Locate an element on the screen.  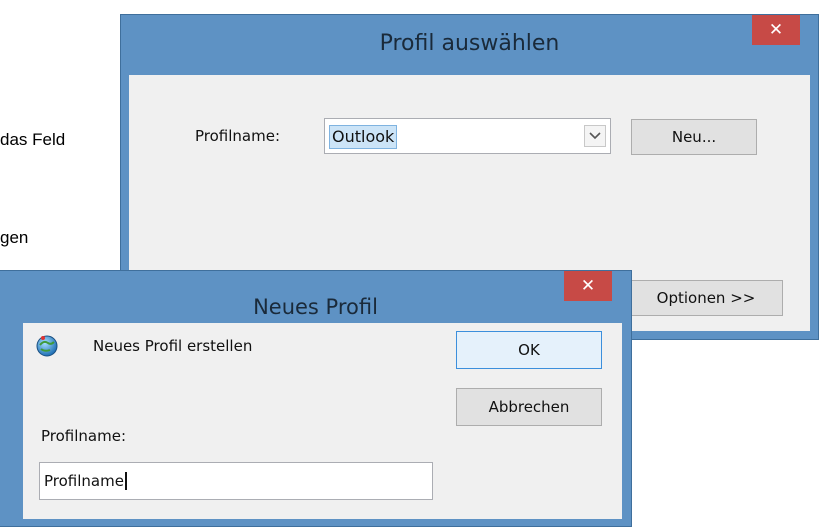
profile-name-input: Profilname is located at coordinates (236, 481).